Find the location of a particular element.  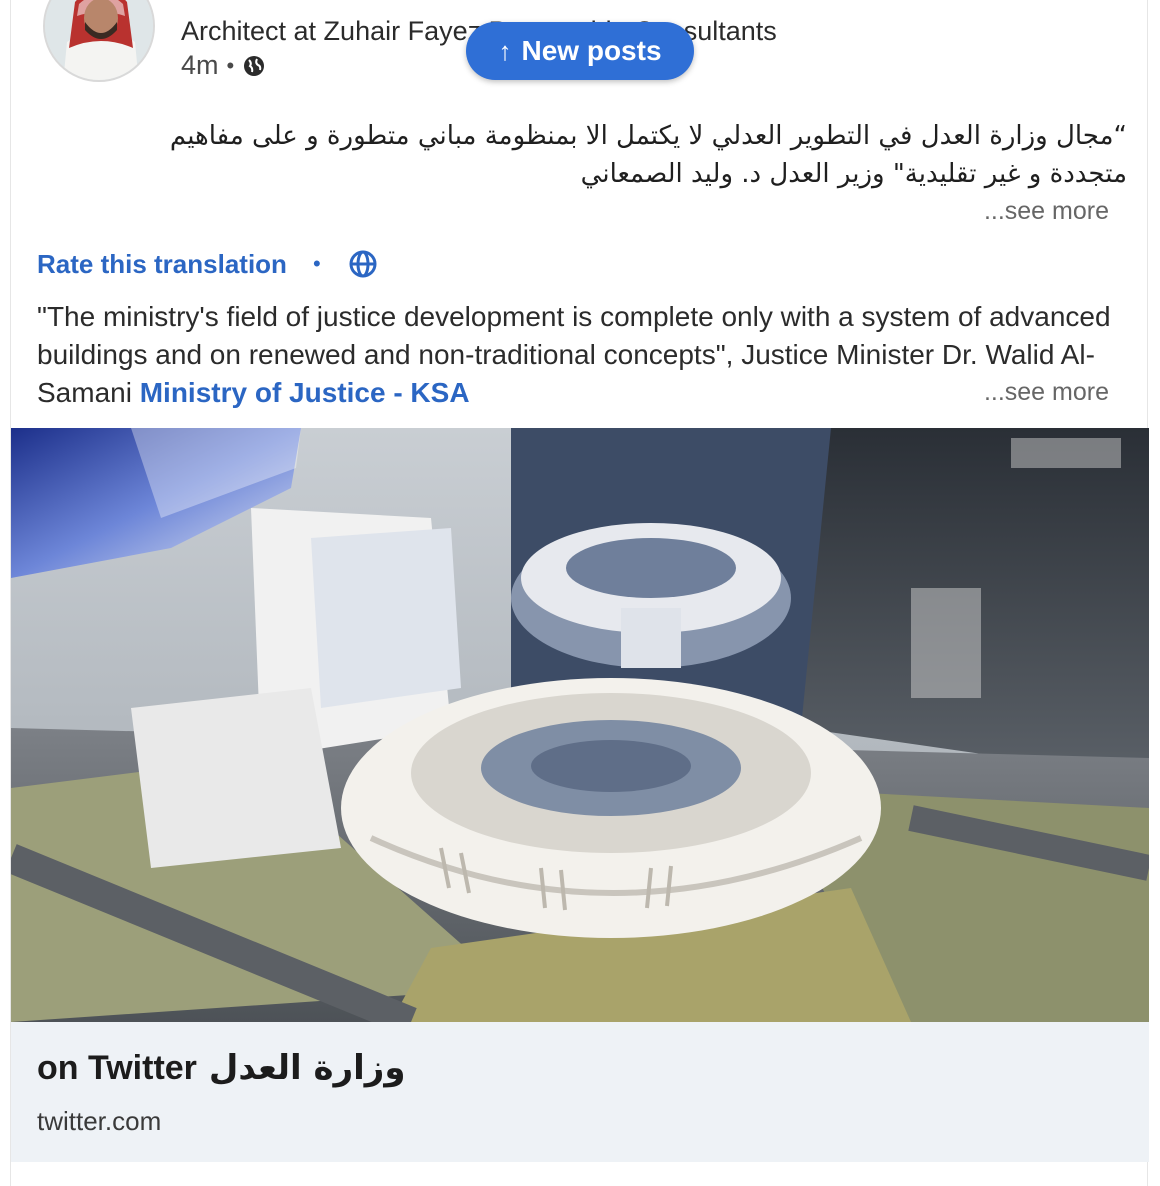

arrow-up-icon: ↑ is located at coordinates (505, 50).